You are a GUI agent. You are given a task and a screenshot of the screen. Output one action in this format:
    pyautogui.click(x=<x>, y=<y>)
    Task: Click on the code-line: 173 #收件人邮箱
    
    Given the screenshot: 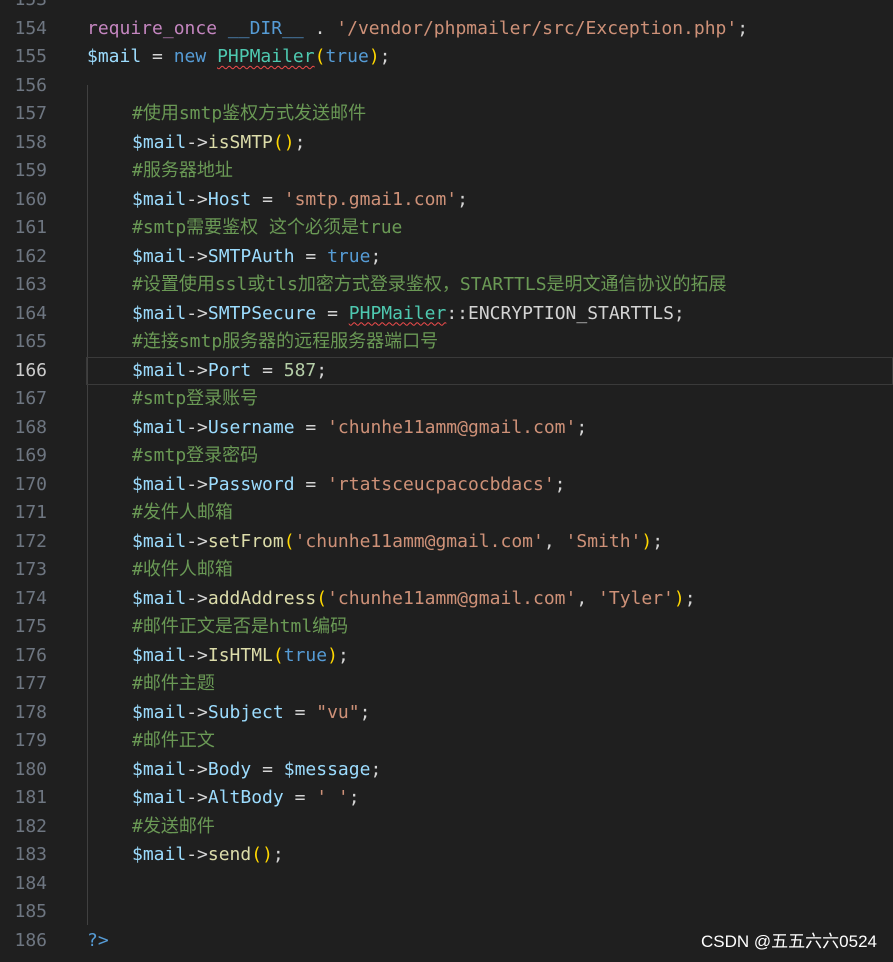 What is the action you would take?
    pyautogui.click(x=446, y=570)
    